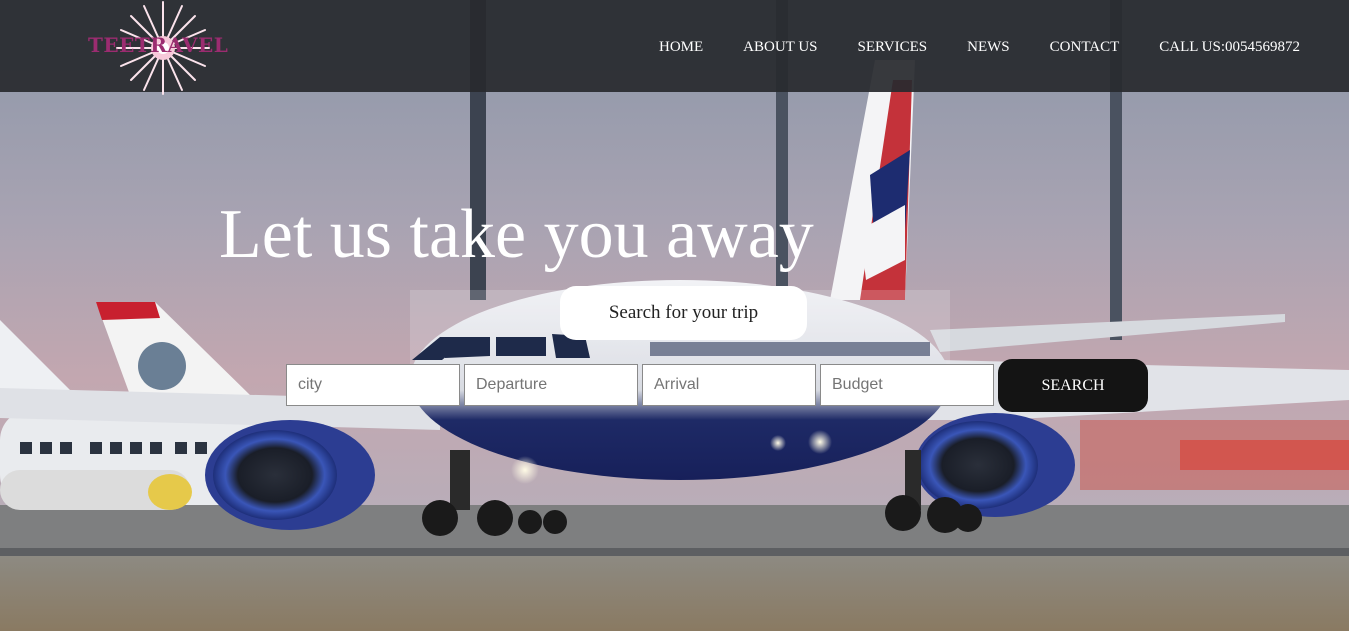  What do you see at coordinates (516, 234) in the screenshot?
I see `hero-headline: Let us take you away` at bounding box center [516, 234].